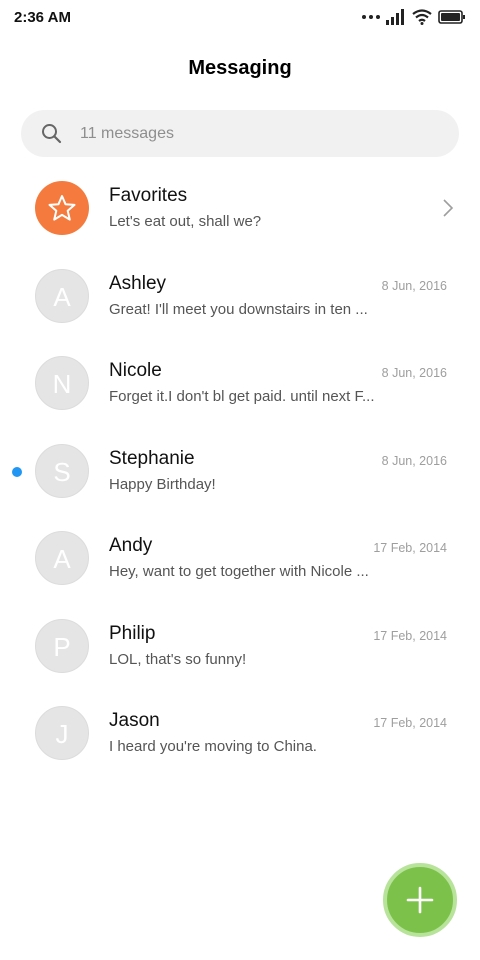 The width and height of the screenshot is (480, 960). What do you see at coordinates (448, 208) in the screenshot?
I see `chevron-right-icon` at bounding box center [448, 208].